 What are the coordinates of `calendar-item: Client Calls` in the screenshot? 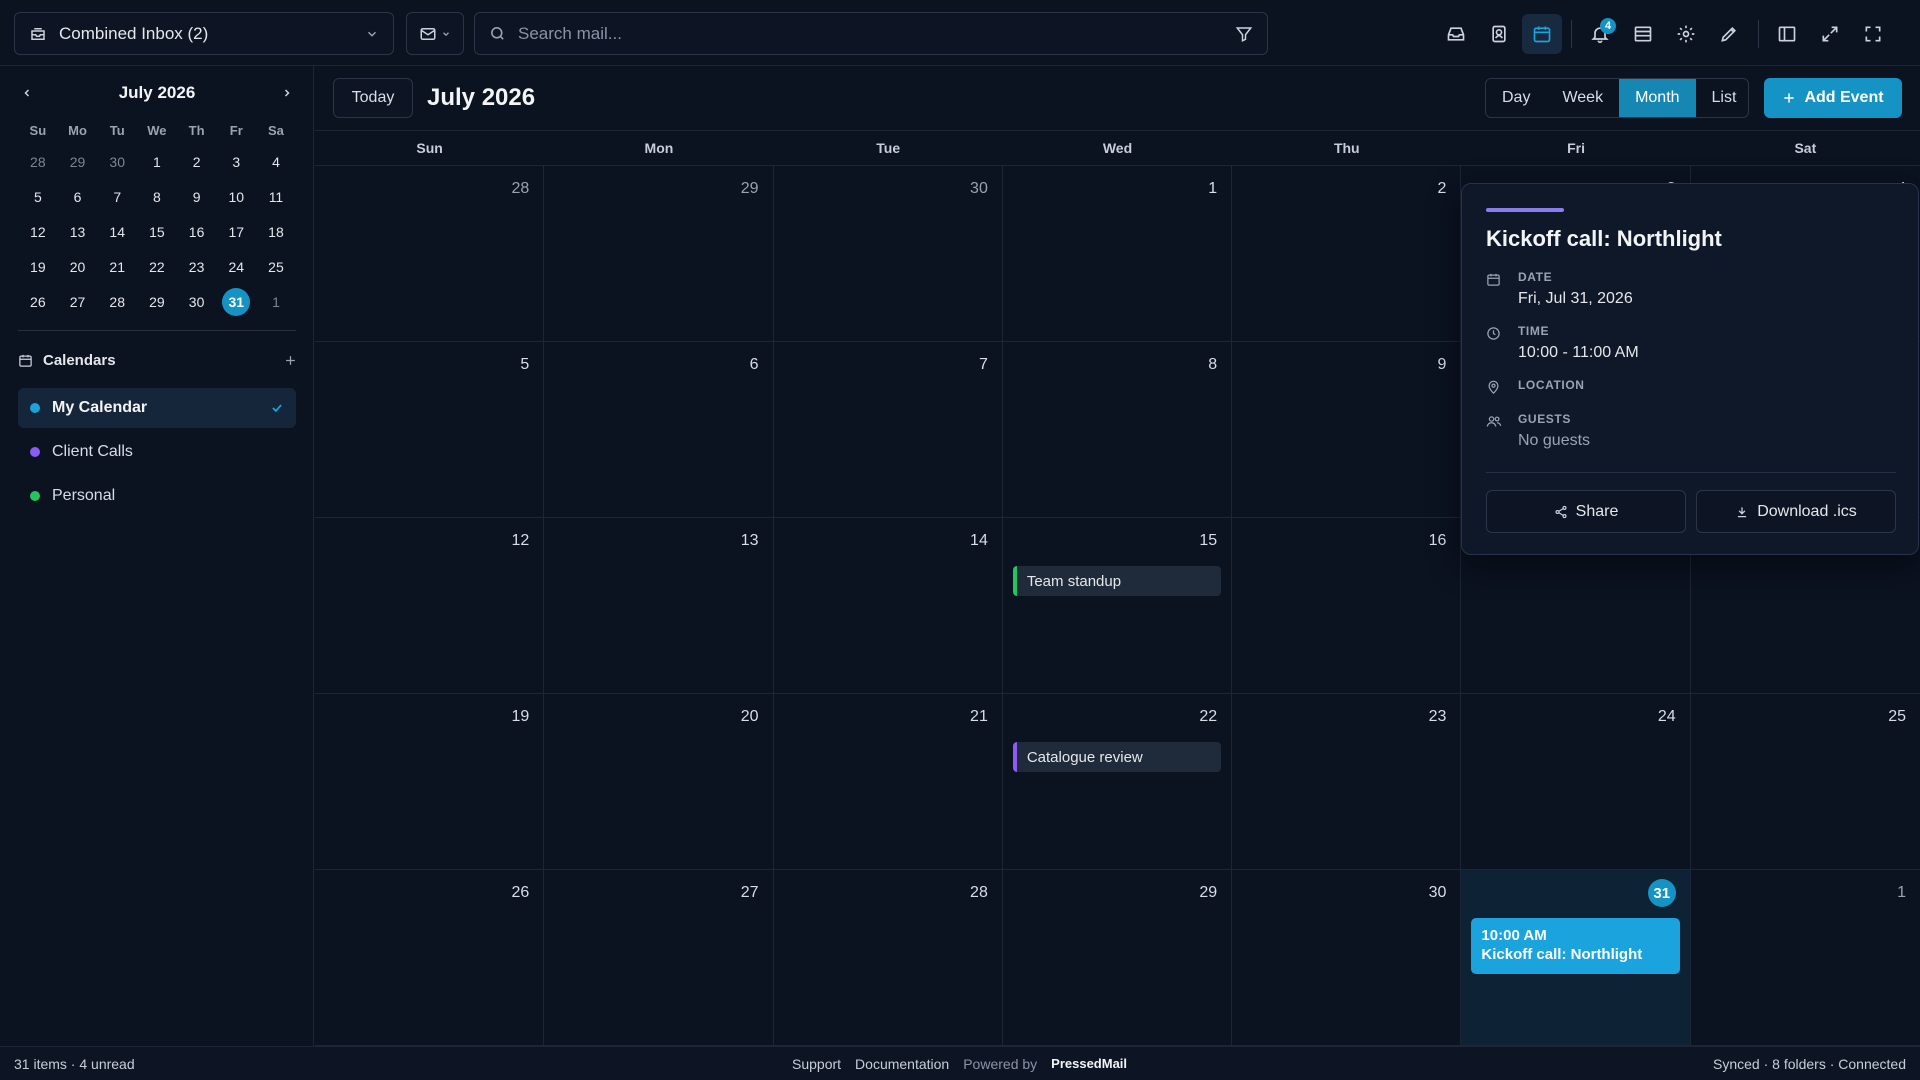 It's located at (157, 452).